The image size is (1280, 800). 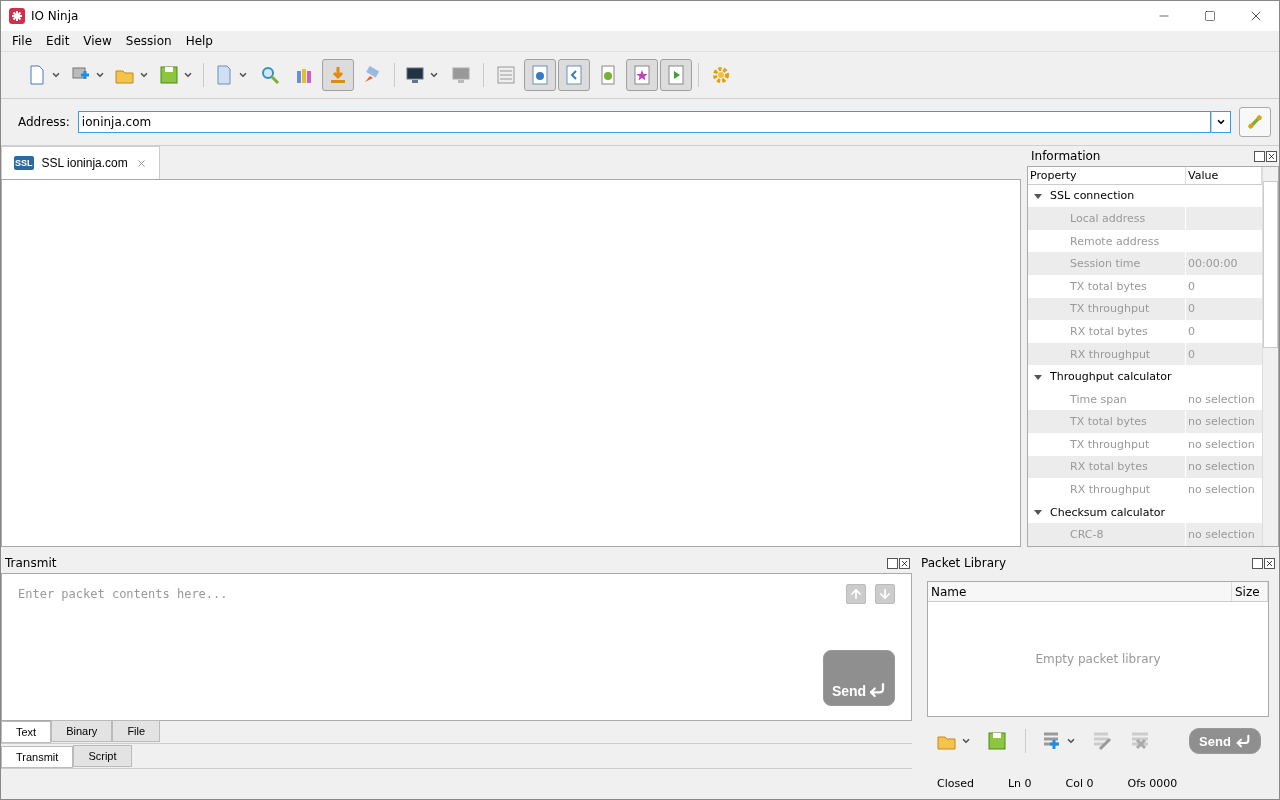 I want to click on previous-button, so click(x=856, y=594).